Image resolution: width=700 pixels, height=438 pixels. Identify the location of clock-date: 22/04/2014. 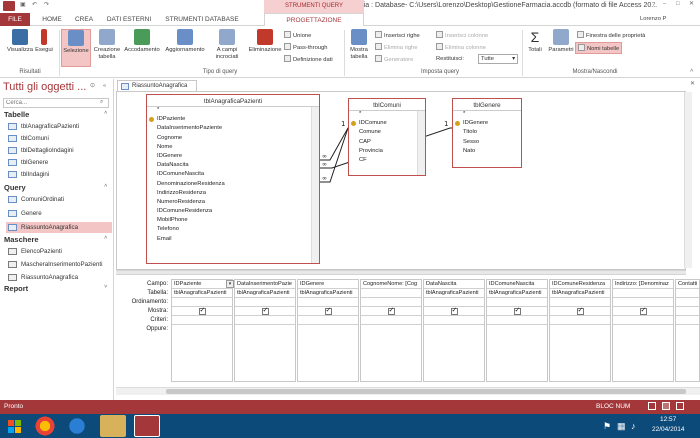
(668, 429).